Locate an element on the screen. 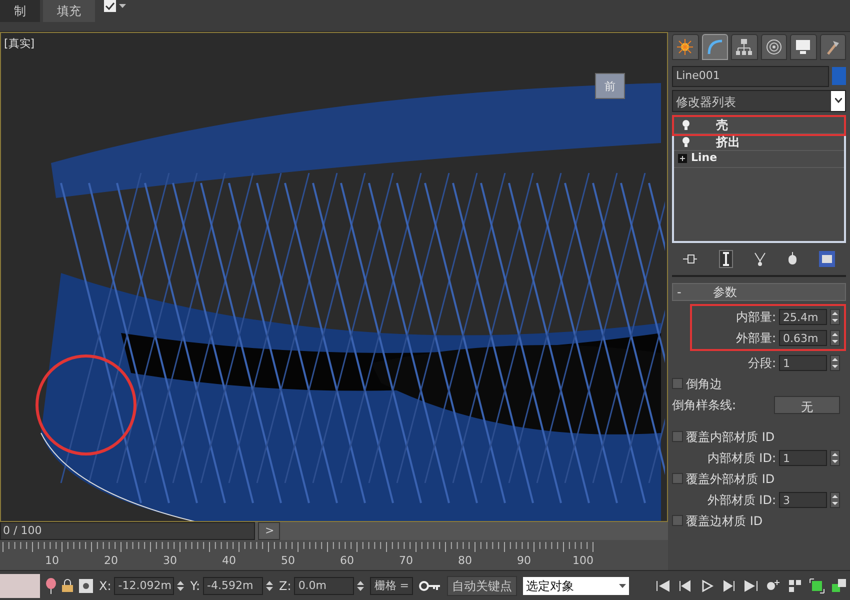  arc-icon is located at coordinates (714, 47).